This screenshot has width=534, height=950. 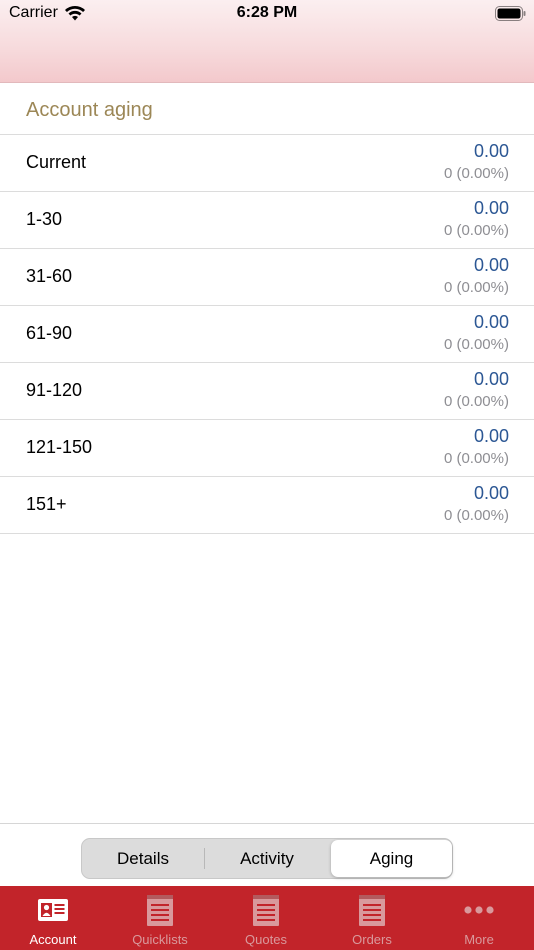 I want to click on row-label: 121-150, so click(x=59, y=447).